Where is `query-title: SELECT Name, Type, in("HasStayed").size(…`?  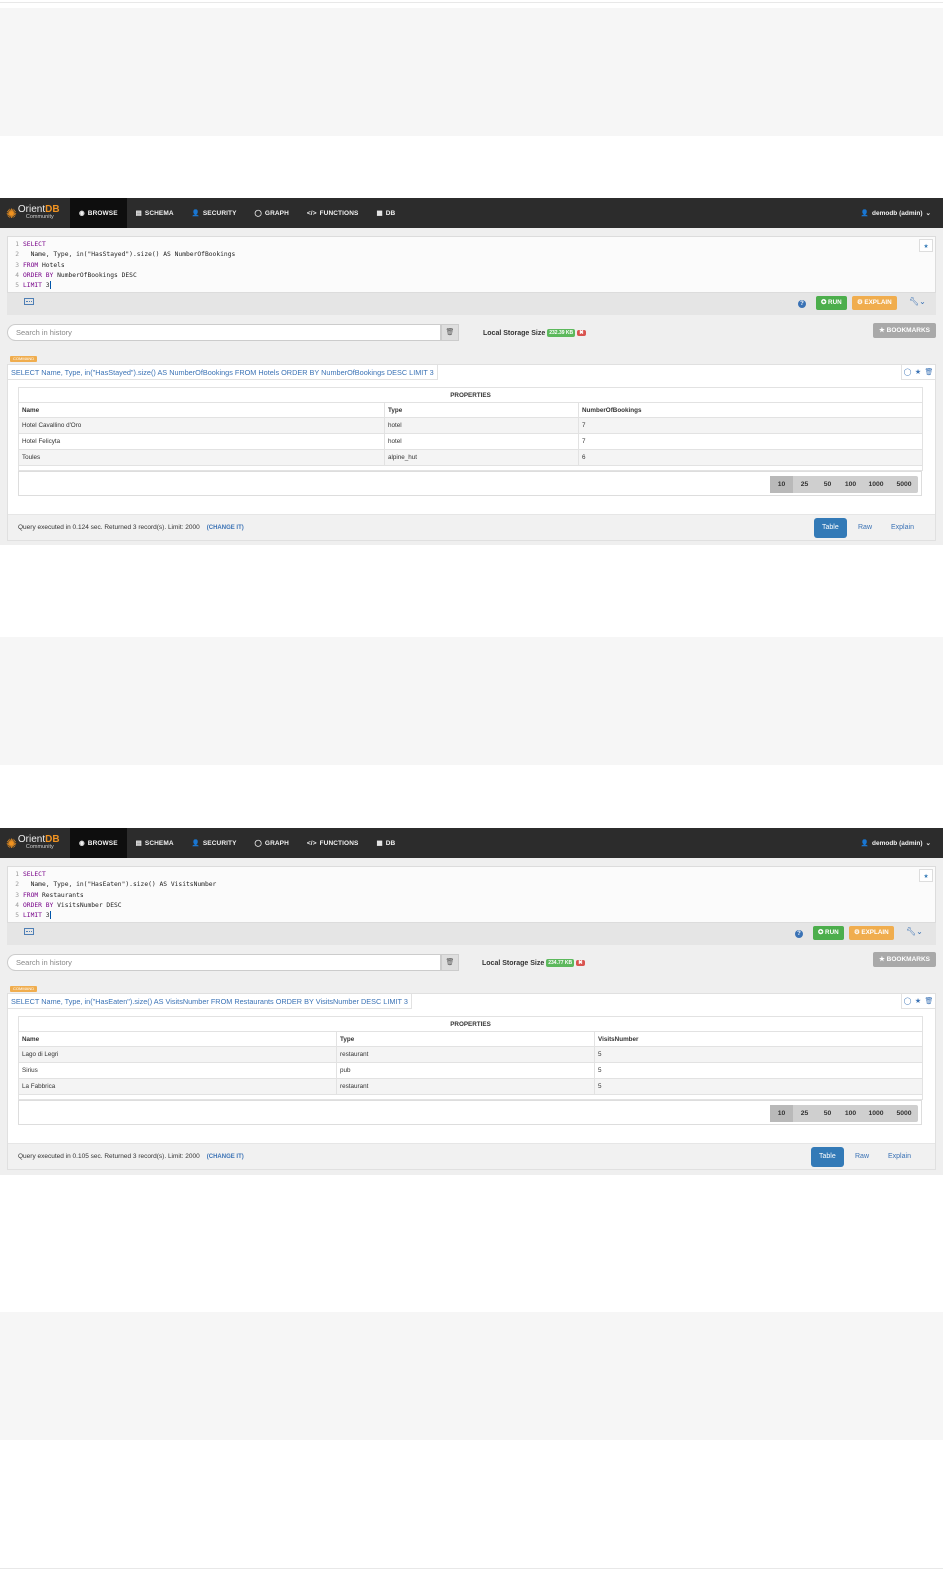 query-title: SELECT Name, Type, in("HasStayed").size(… is located at coordinates (223, 372).